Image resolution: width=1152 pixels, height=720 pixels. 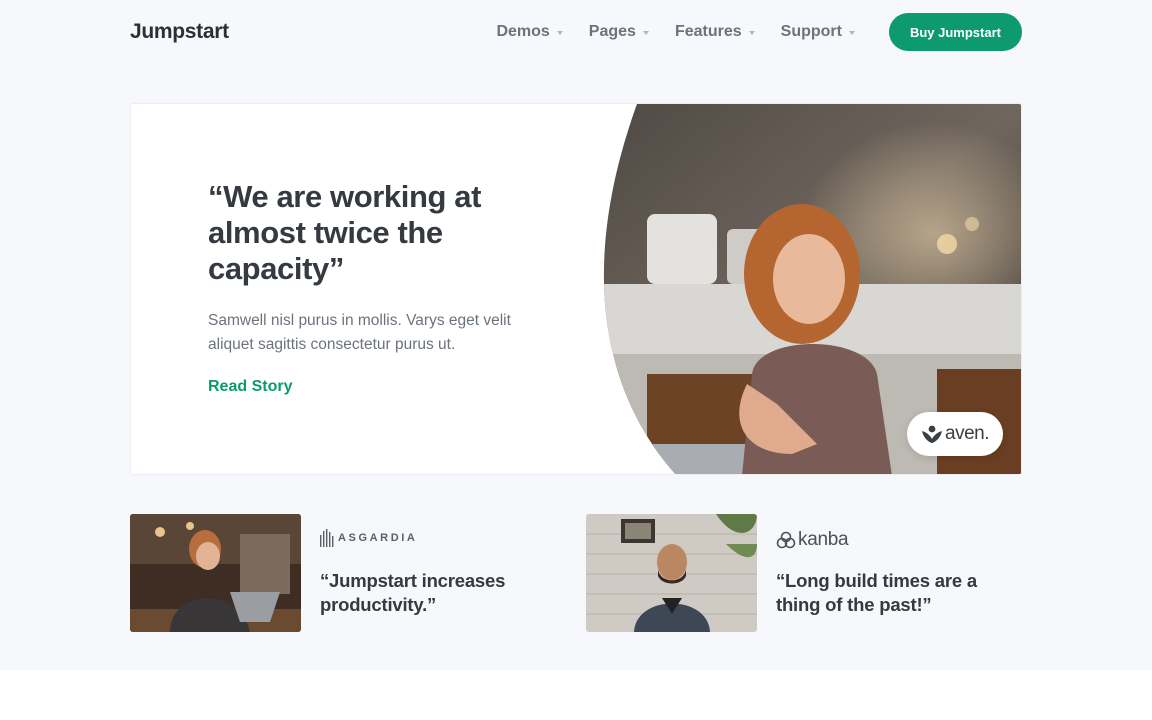 I want to click on nav-item-demos: Demos, so click(x=529, y=32).